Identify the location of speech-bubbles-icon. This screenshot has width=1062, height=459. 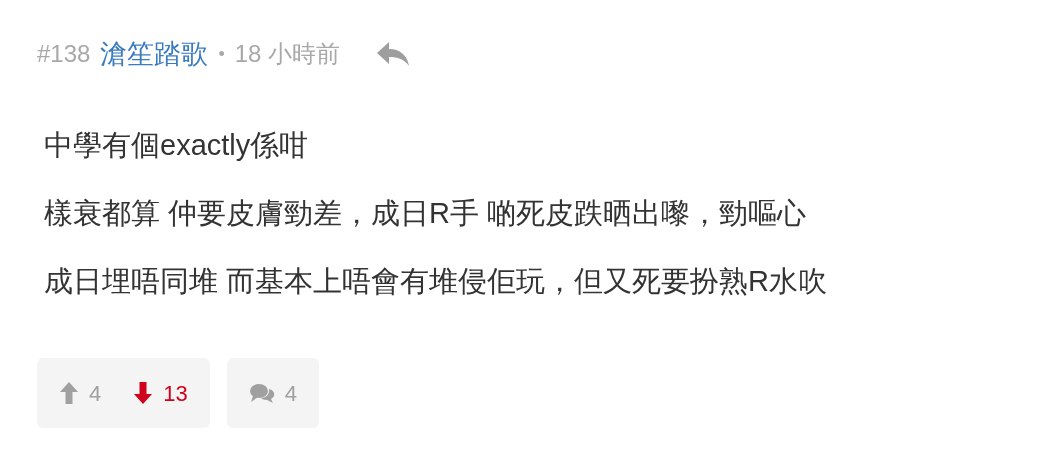
(261, 393).